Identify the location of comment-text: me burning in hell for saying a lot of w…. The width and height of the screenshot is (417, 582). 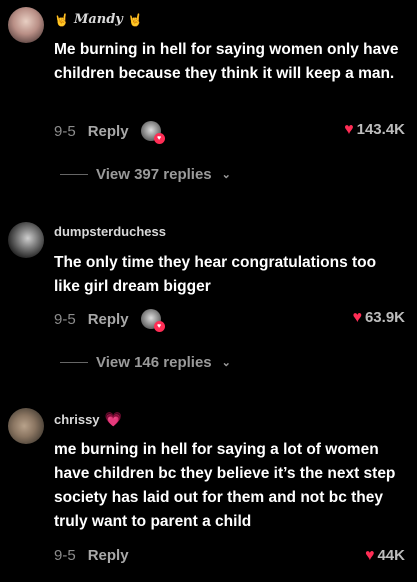
(225, 485).